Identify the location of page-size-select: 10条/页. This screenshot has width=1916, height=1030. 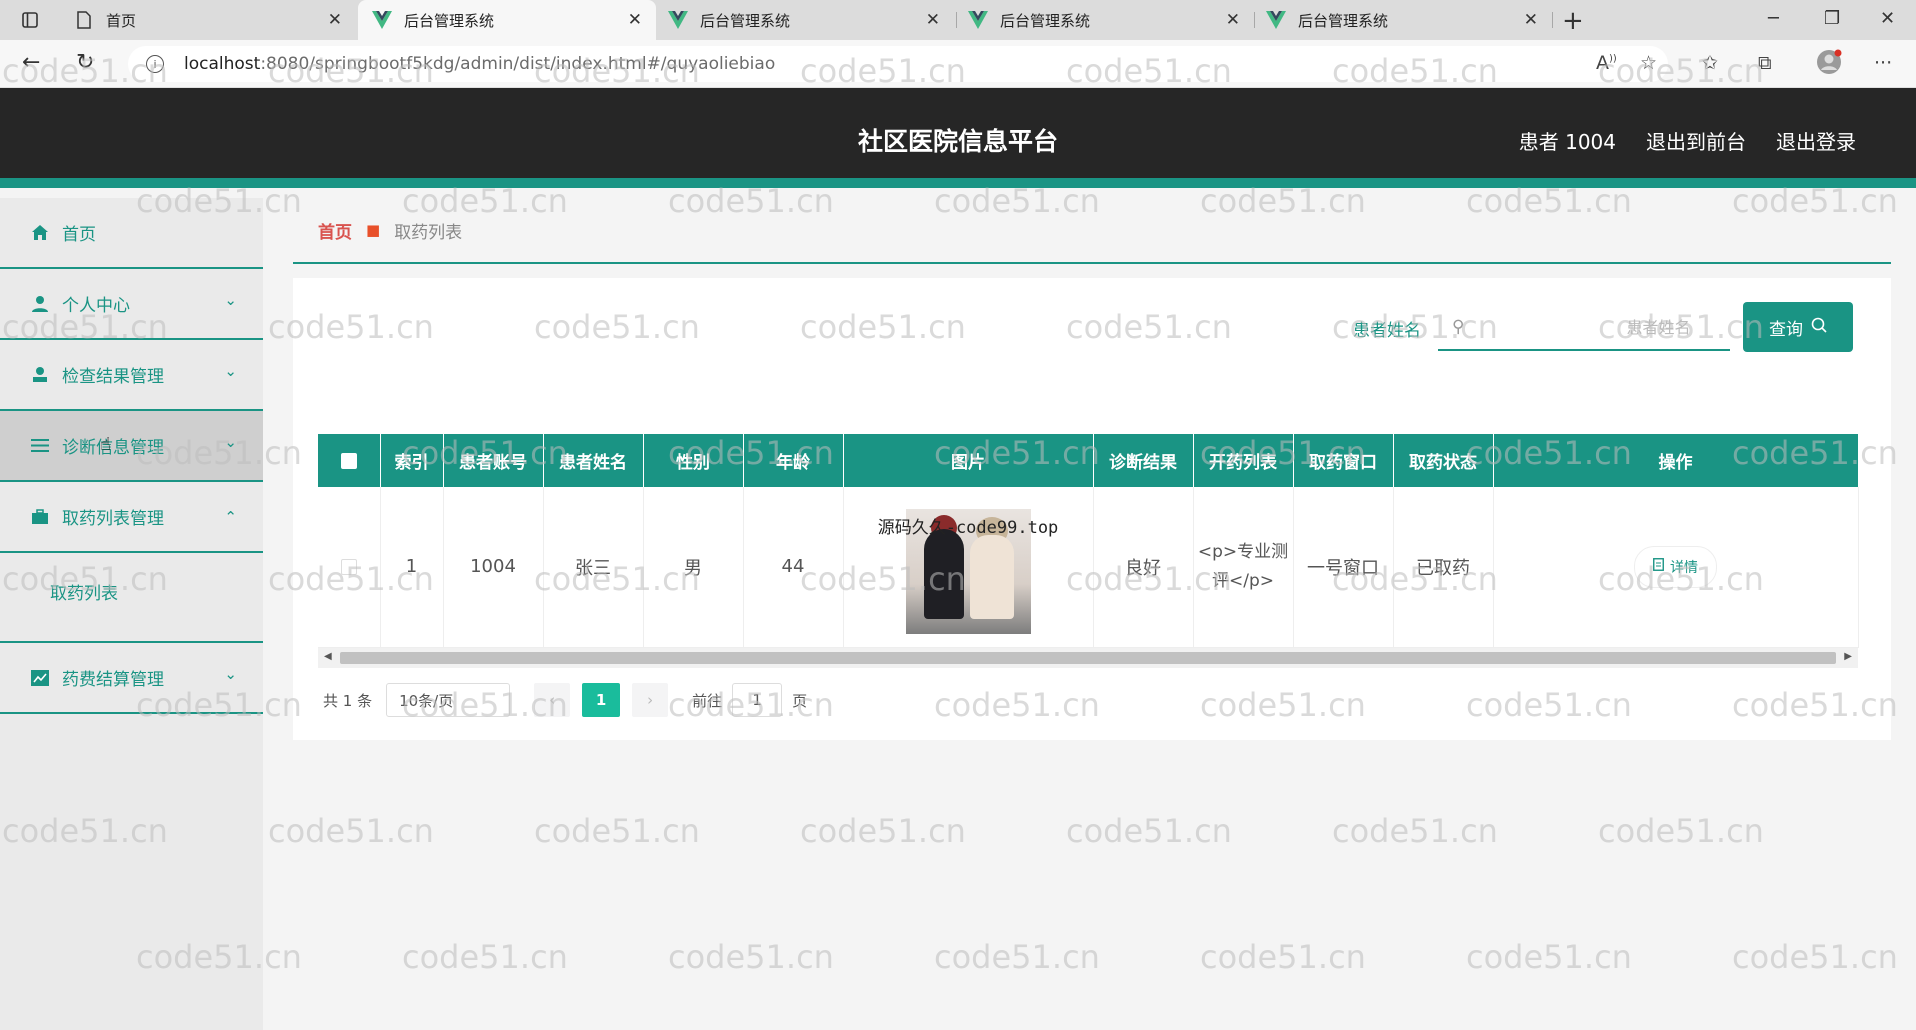
(448, 700).